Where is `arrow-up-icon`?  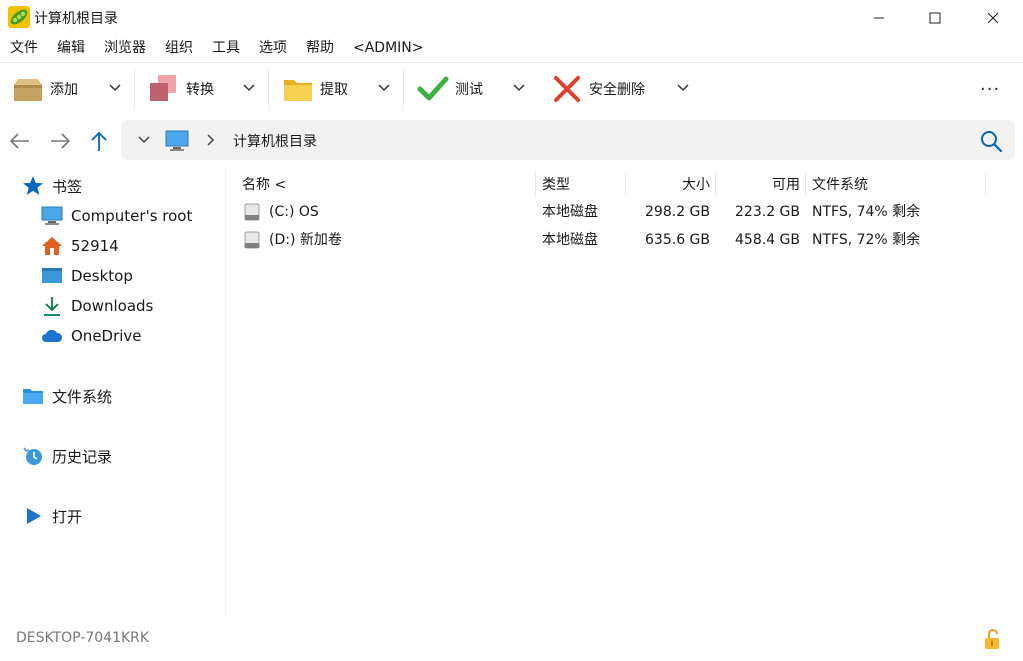 arrow-up-icon is located at coordinates (99, 141).